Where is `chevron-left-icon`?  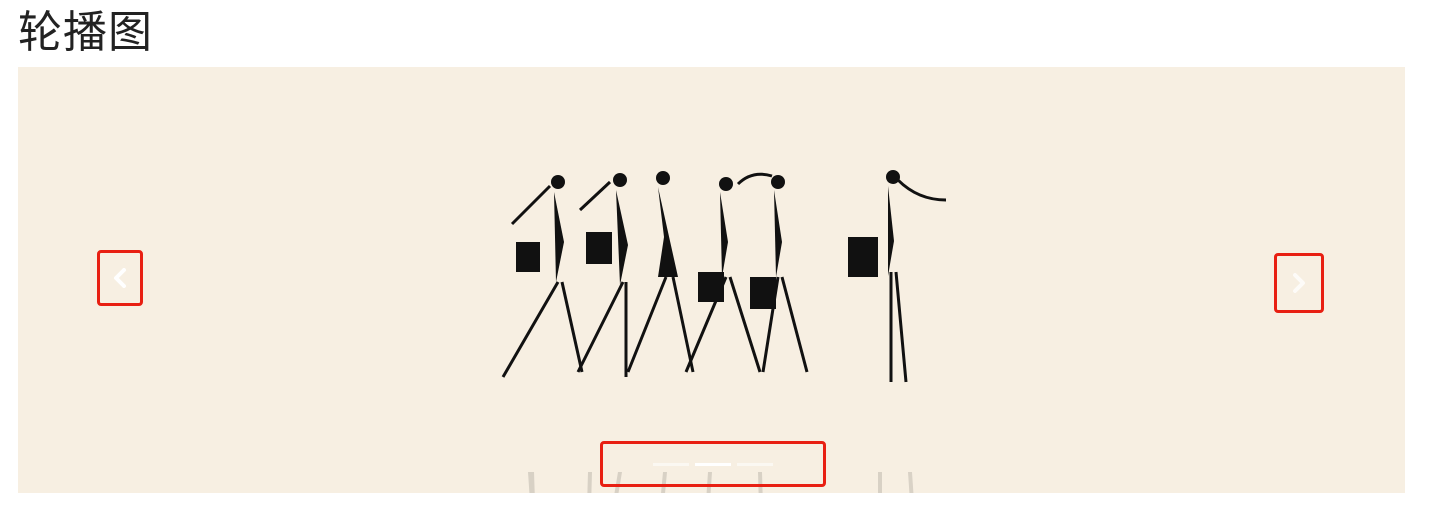
chevron-left-icon is located at coordinates (120, 278).